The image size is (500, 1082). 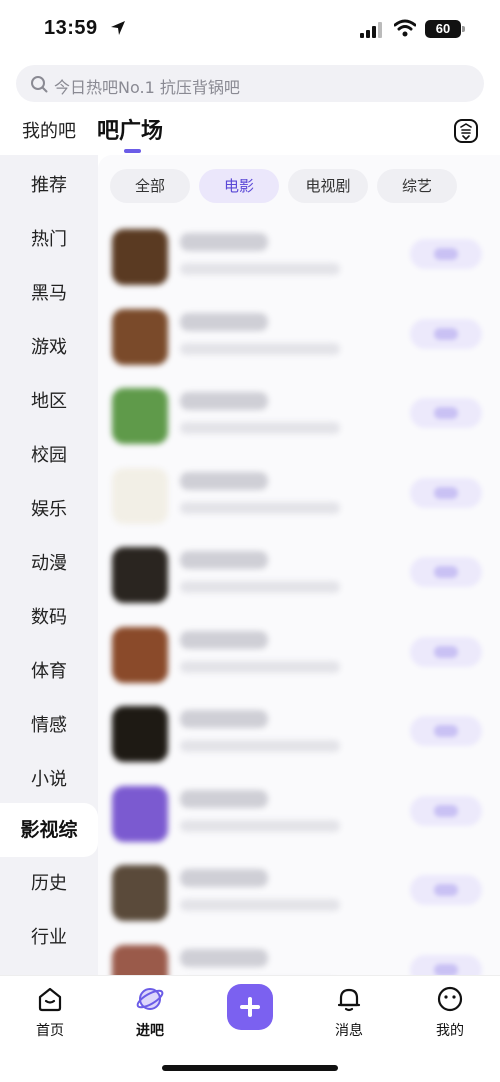 I want to click on search-icon, so click(x=39, y=84).